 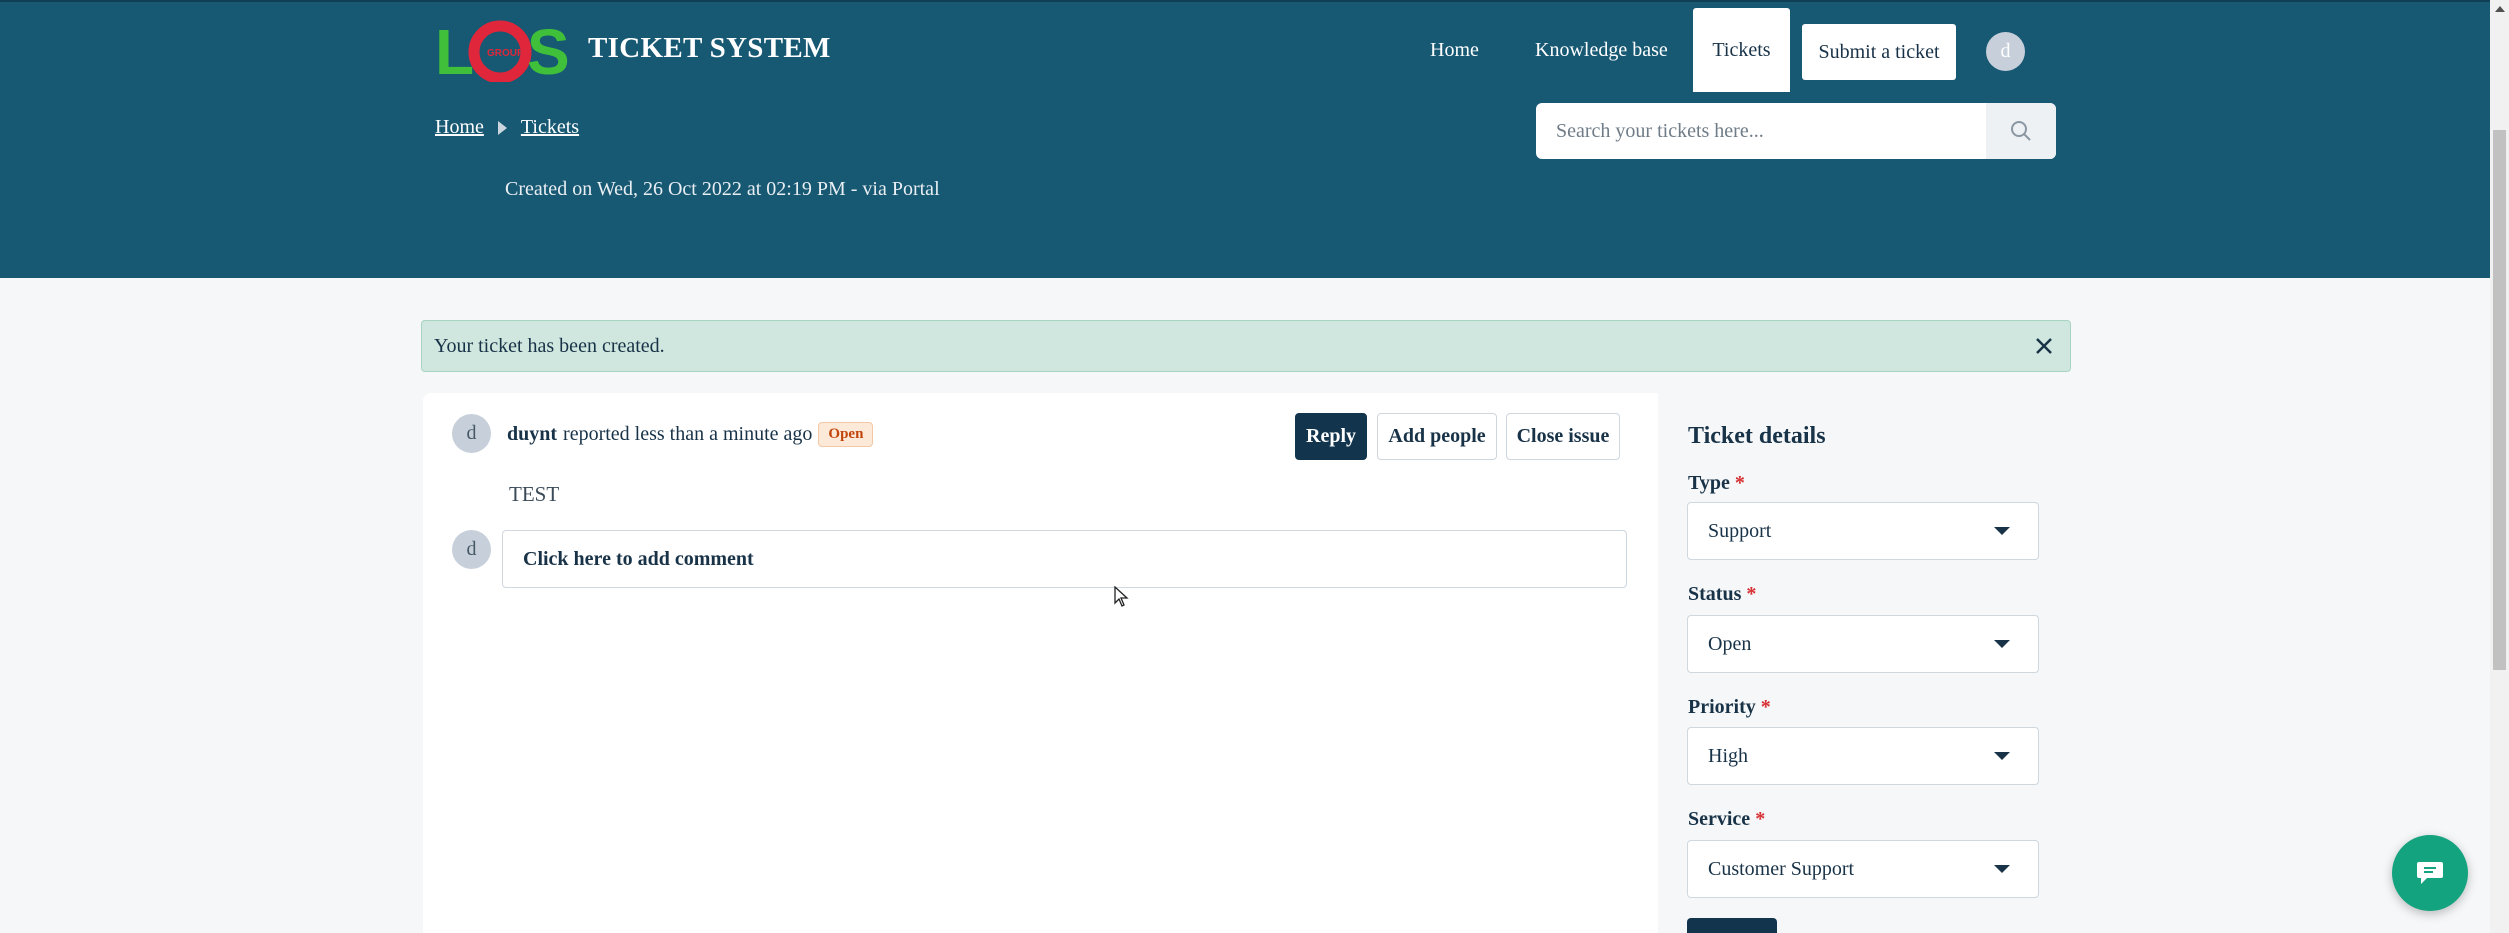 What do you see at coordinates (846, 434) in the screenshot?
I see `status-badge: Open` at bounding box center [846, 434].